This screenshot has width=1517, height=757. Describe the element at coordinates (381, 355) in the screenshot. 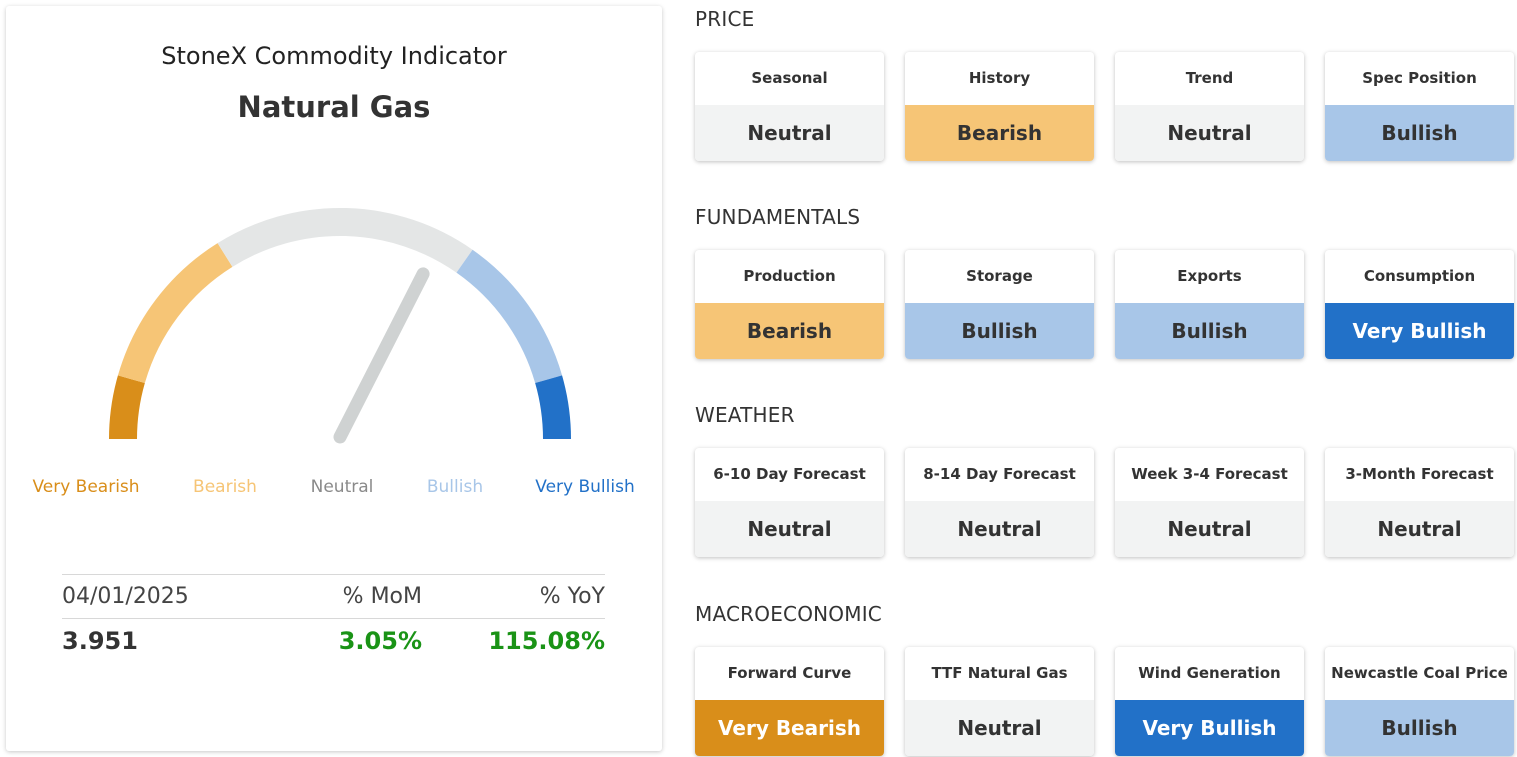

I see `gauge-needle` at that location.